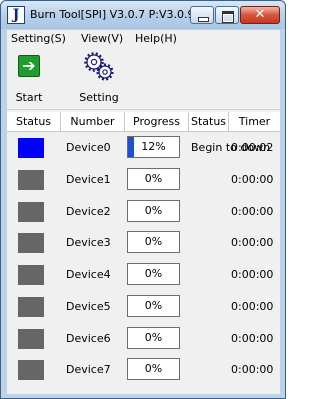  Describe the element at coordinates (143, 79) in the screenshot. I see `toolbar: Start Setting` at that location.